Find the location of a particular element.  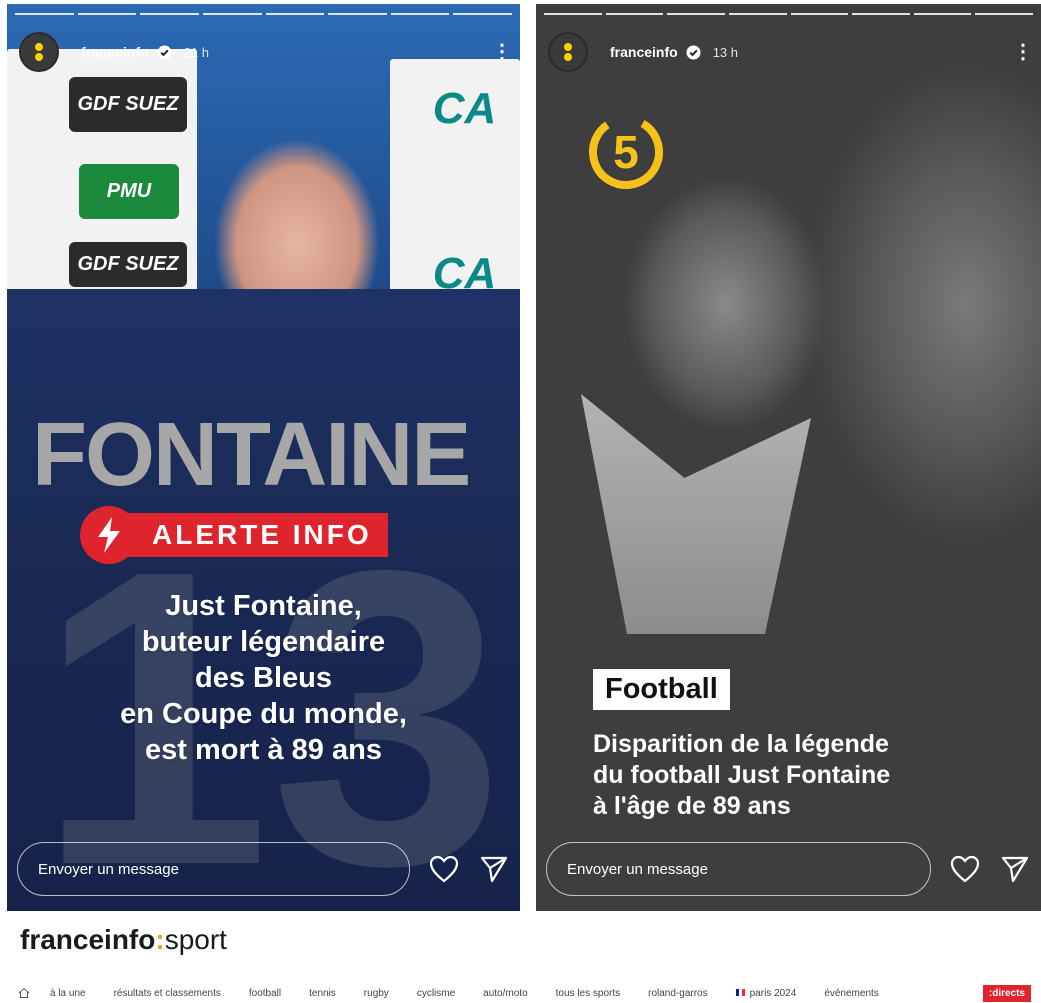

nav-item-resultats: résultats et classements is located at coordinates (167, 993).